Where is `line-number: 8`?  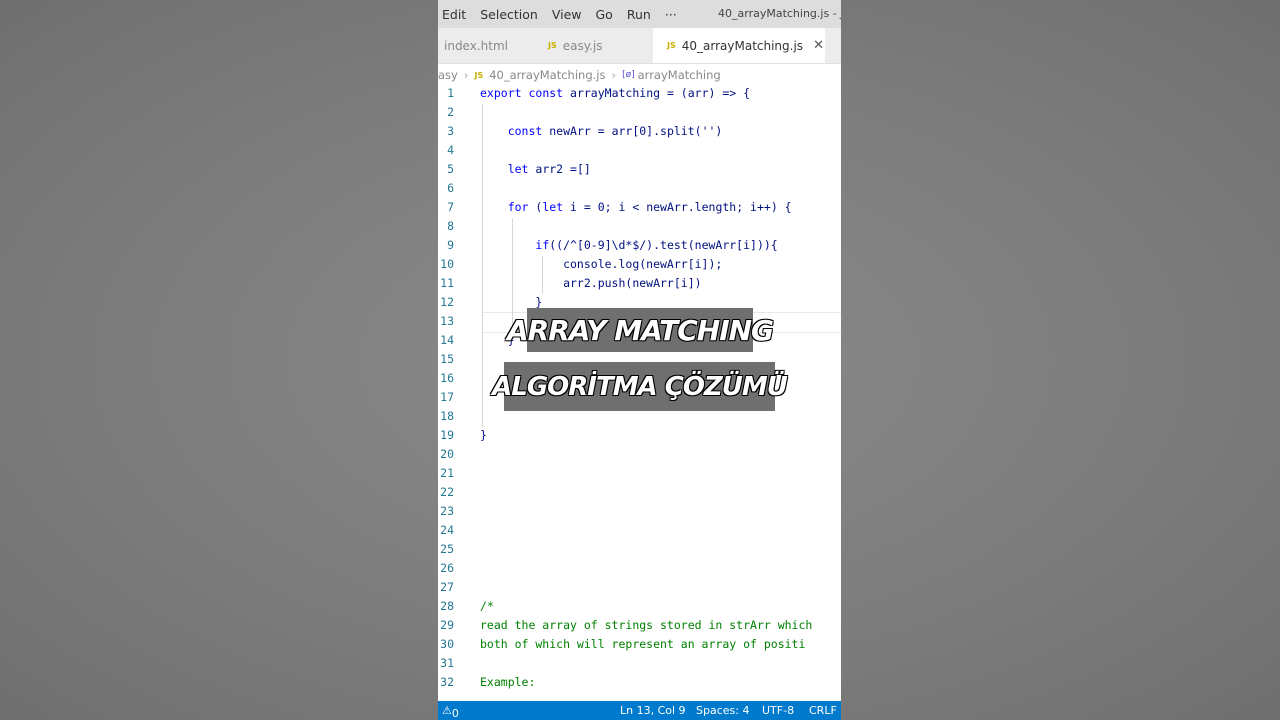
line-number: 8 is located at coordinates (450, 226).